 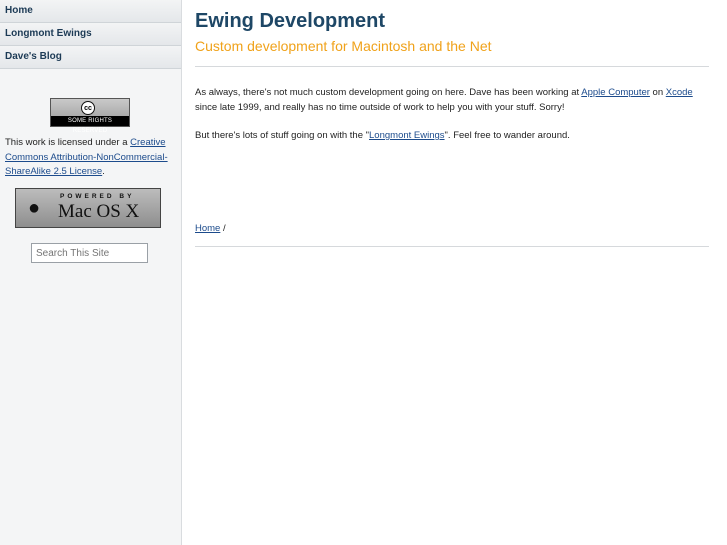 I want to click on xcode-link: Xcode, so click(x=679, y=92).